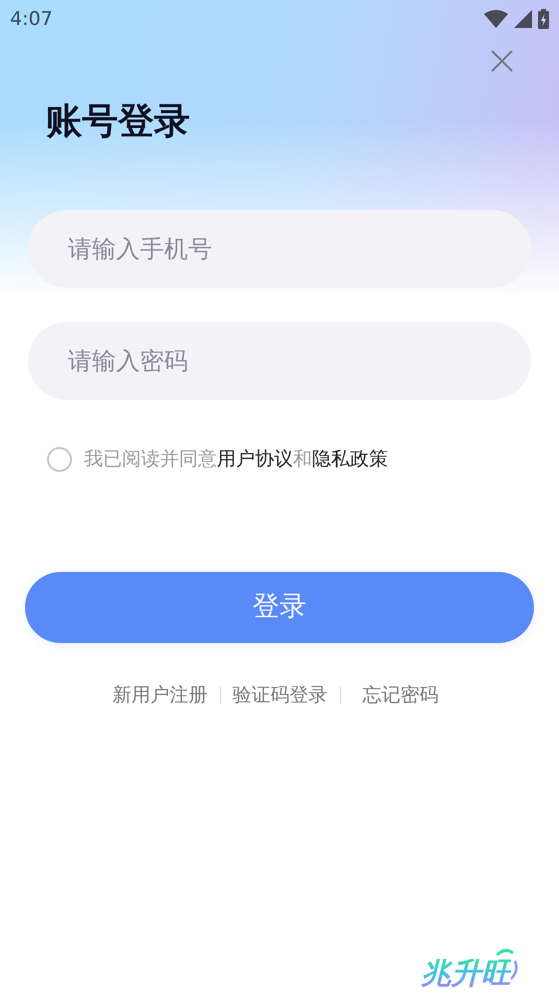 Image resolution: width=559 pixels, height=995 pixels. Describe the element at coordinates (160, 694) in the screenshot. I see `footer-link: 新用户注册` at that location.